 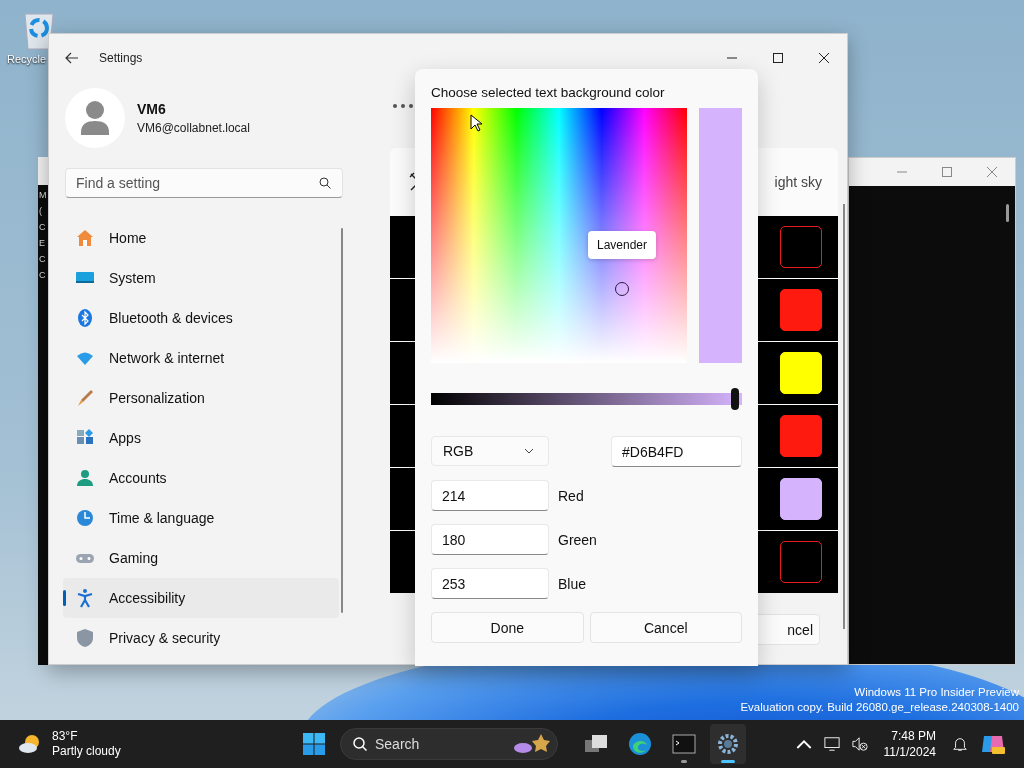 I want to click on clock-time: 7:48 PM, so click(x=913, y=736).